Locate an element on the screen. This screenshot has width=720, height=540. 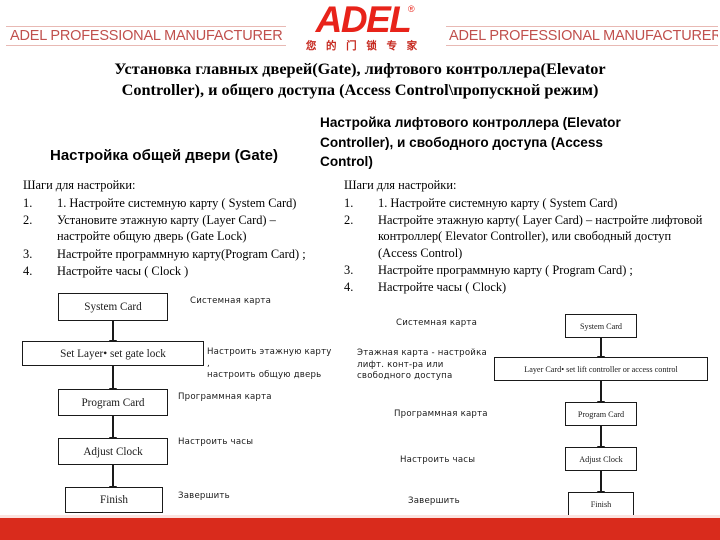
left-flow-box-adjust-clock: Adjust Clock is located at coordinates (113, 451).